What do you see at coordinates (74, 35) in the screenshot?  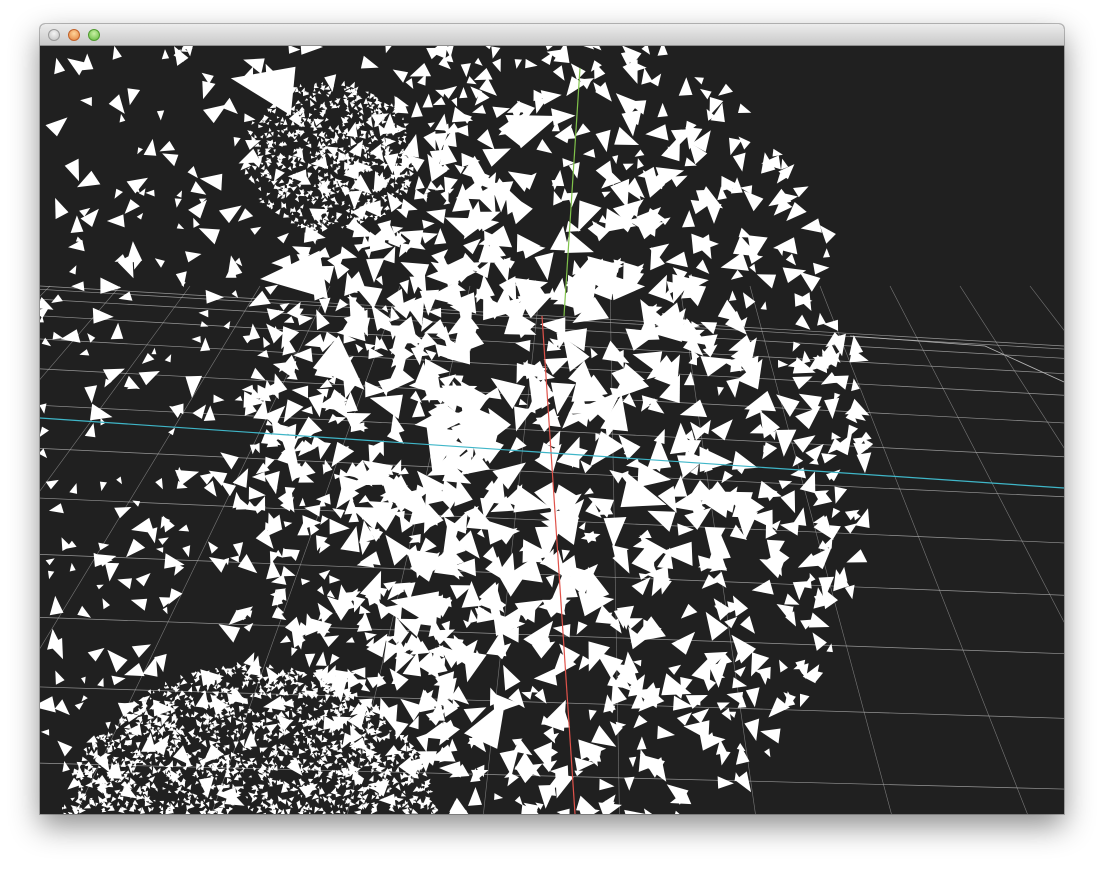 I see `minimize-button` at bounding box center [74, 35].